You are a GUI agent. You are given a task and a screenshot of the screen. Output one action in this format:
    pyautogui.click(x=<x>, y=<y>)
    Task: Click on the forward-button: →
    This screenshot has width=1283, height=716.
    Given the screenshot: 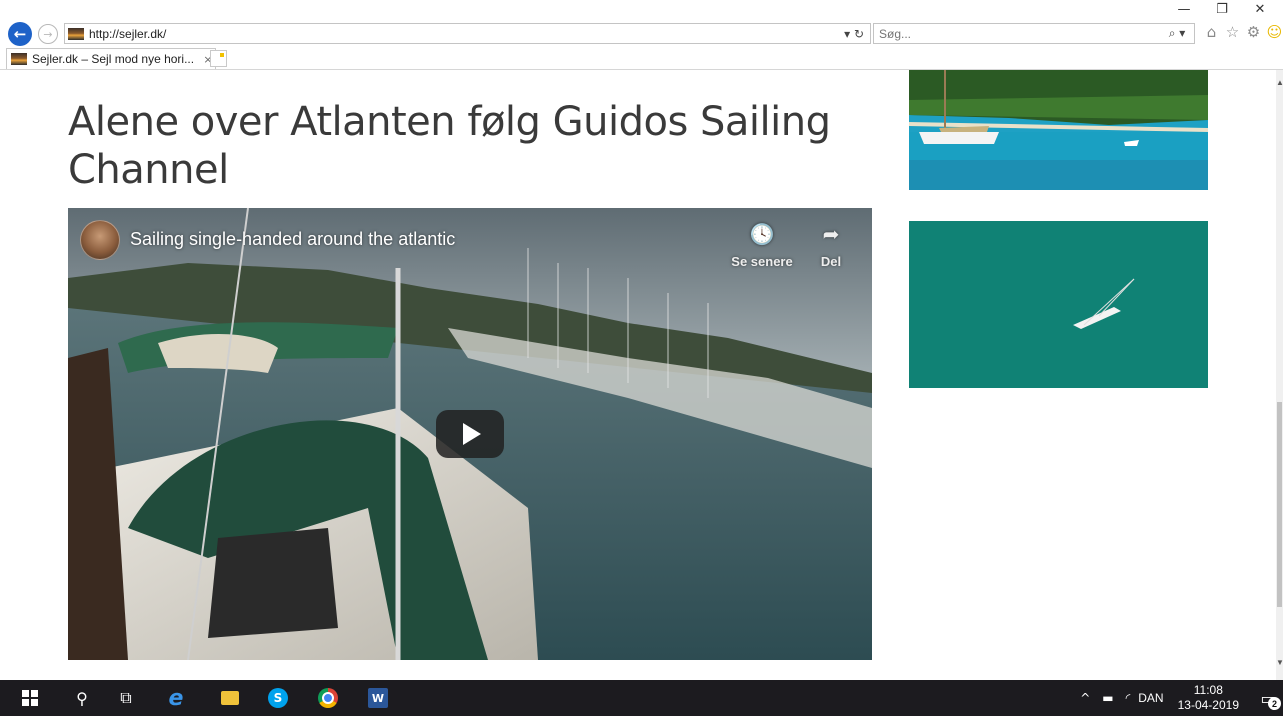 What is the action you would take?
    pyautogui.click(x=48, y=34)
    